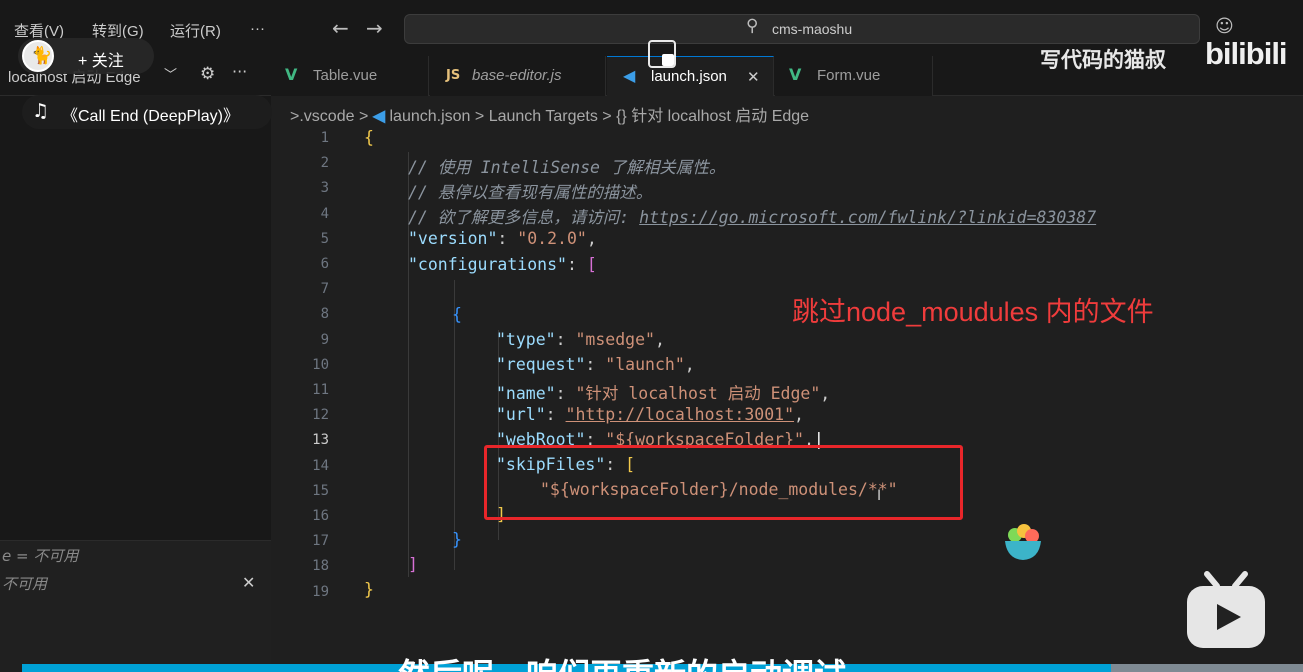 Image resolution: width=1303 pixels, height=672 pixels. I want to click on watermark-text: 写代码的猫叔, so click(1103, 60).